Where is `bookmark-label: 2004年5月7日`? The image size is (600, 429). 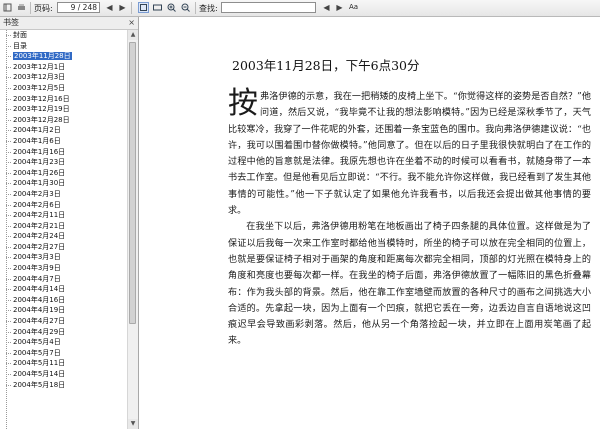 bookmark-label: 2004年5月7日 is located at coordinates (37, 352).